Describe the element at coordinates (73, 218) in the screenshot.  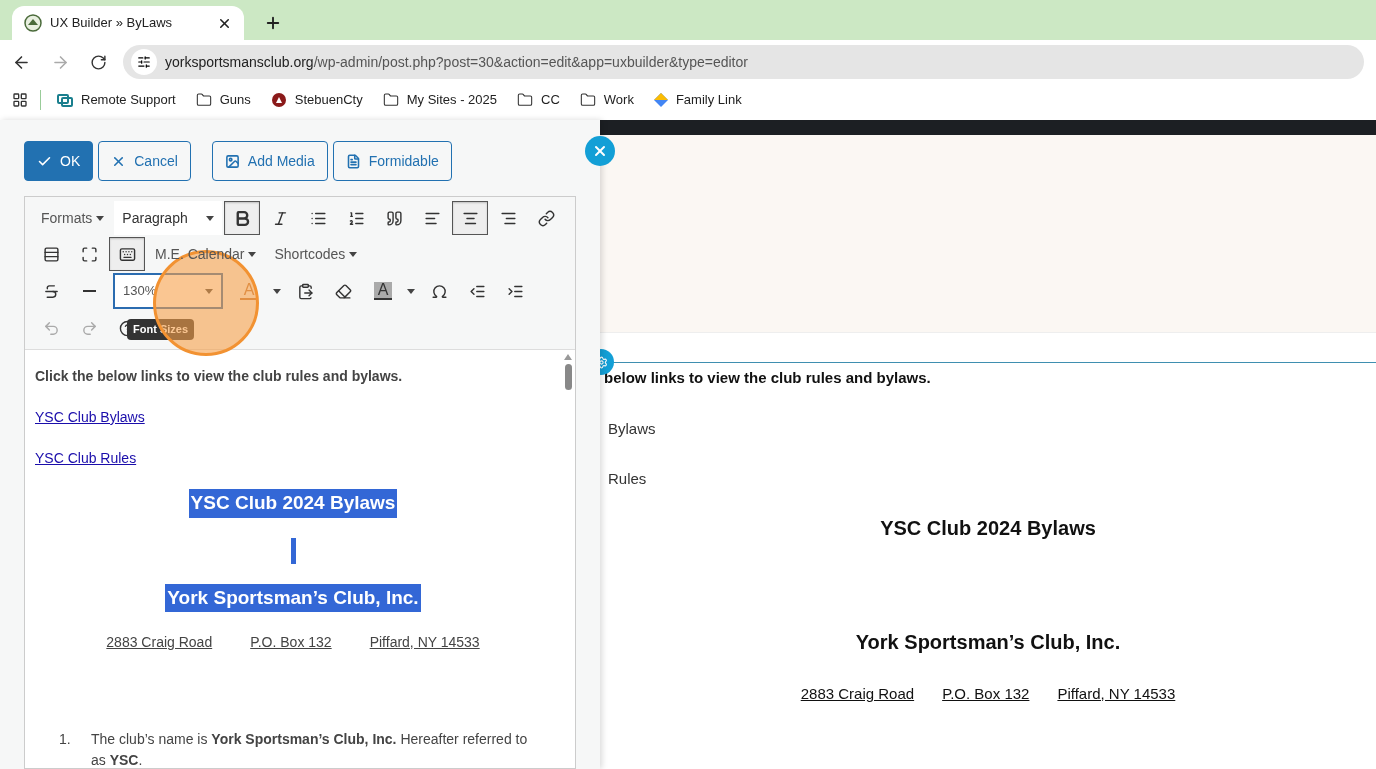
I see `menu-button: Formats` at that location.